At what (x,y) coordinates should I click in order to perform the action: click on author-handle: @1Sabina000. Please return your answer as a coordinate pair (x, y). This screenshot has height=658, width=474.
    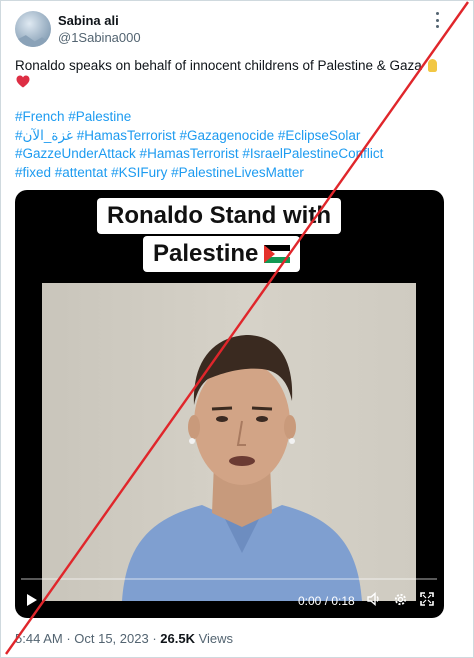
    Looking at the image, I should click on (99, 37).